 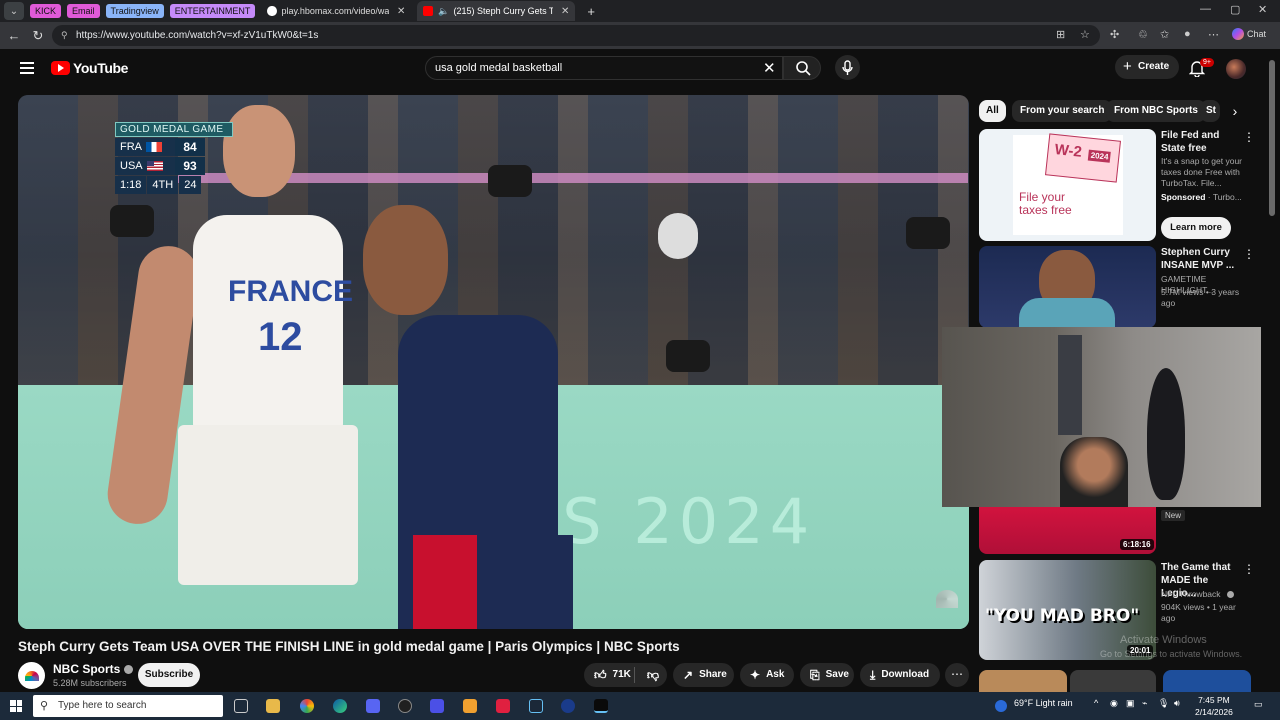 What do you see at coordinates (93, 669) in the screenshot?
I see `channel-name: NBC Sports` at bounding box center [93, 669].